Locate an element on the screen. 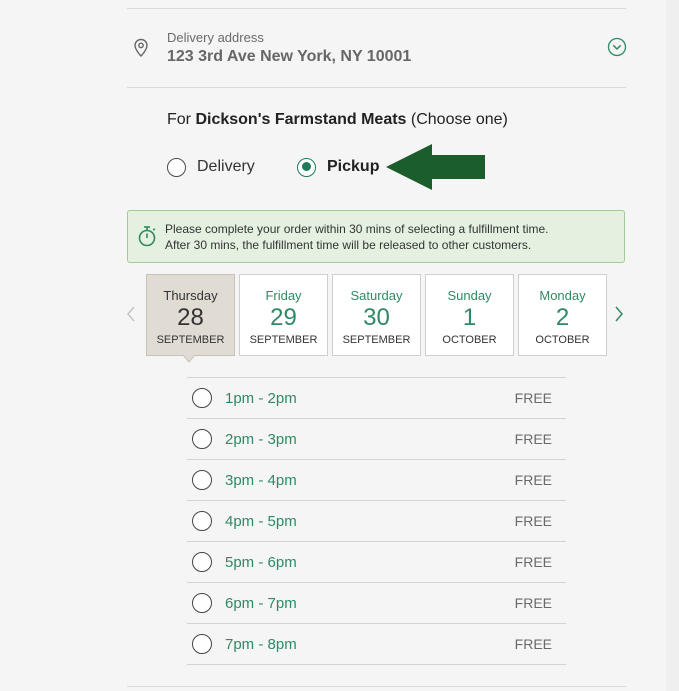 This screenshot has width=679, height=691. day-date: 28 is located at coordinates (190, 317).